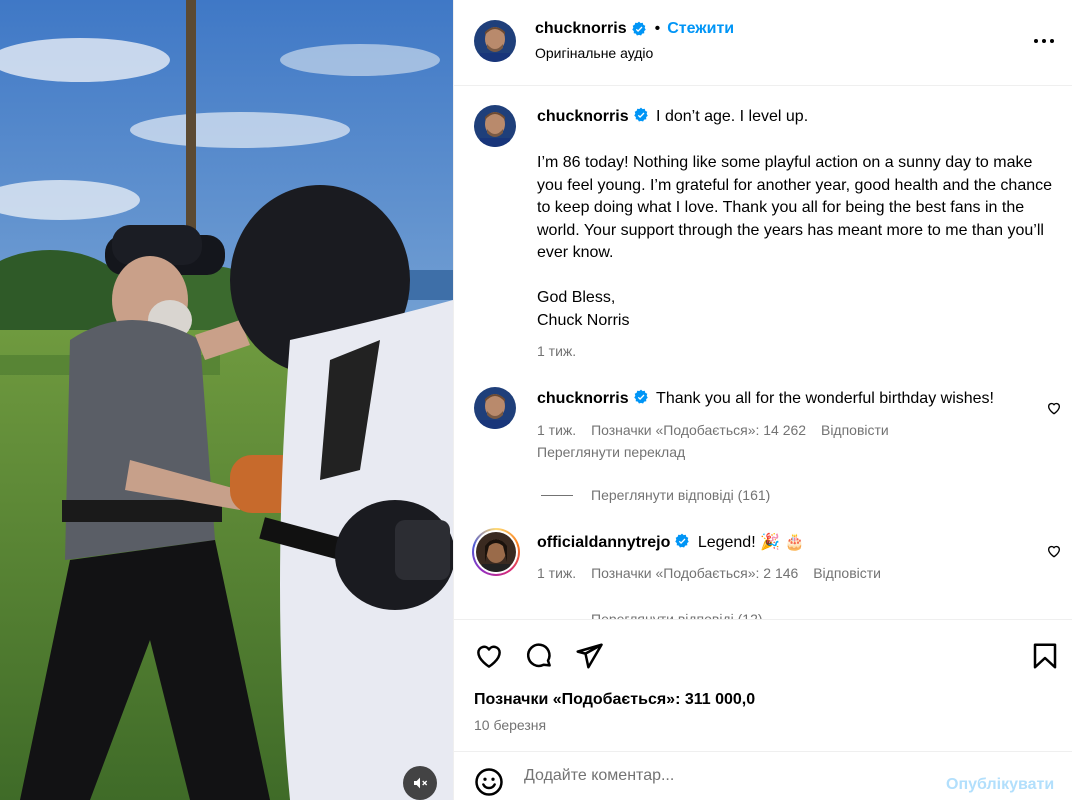 The height and width of the screenshot is (800, 1072). I want to click on comment-composer: Опублікувати, so click(763, 775).